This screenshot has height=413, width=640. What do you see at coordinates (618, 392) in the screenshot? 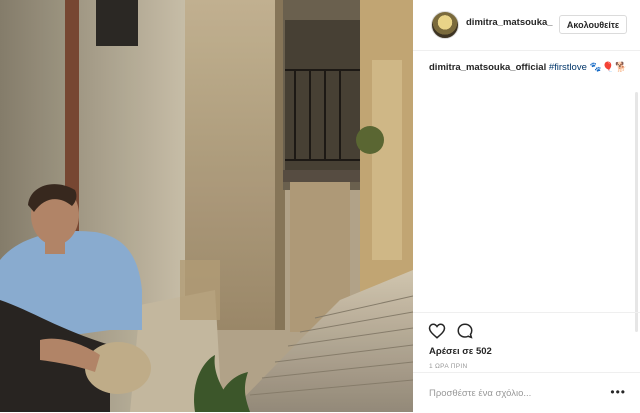
I see `more-icon: •••` at bounding box center [618, 392].